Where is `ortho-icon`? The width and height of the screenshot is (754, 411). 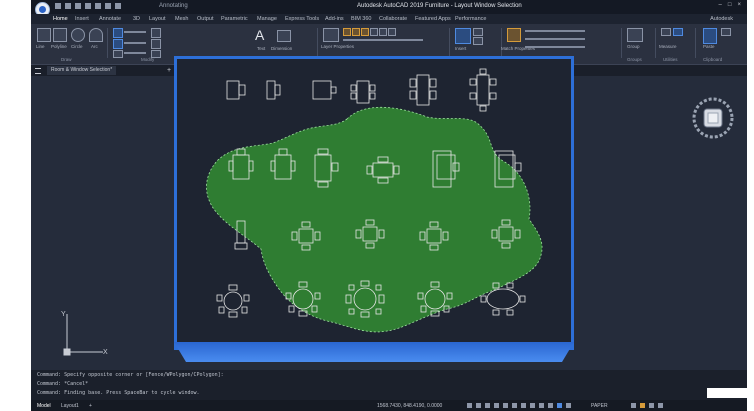
ortho-icon is located at coordinates (487, 405).